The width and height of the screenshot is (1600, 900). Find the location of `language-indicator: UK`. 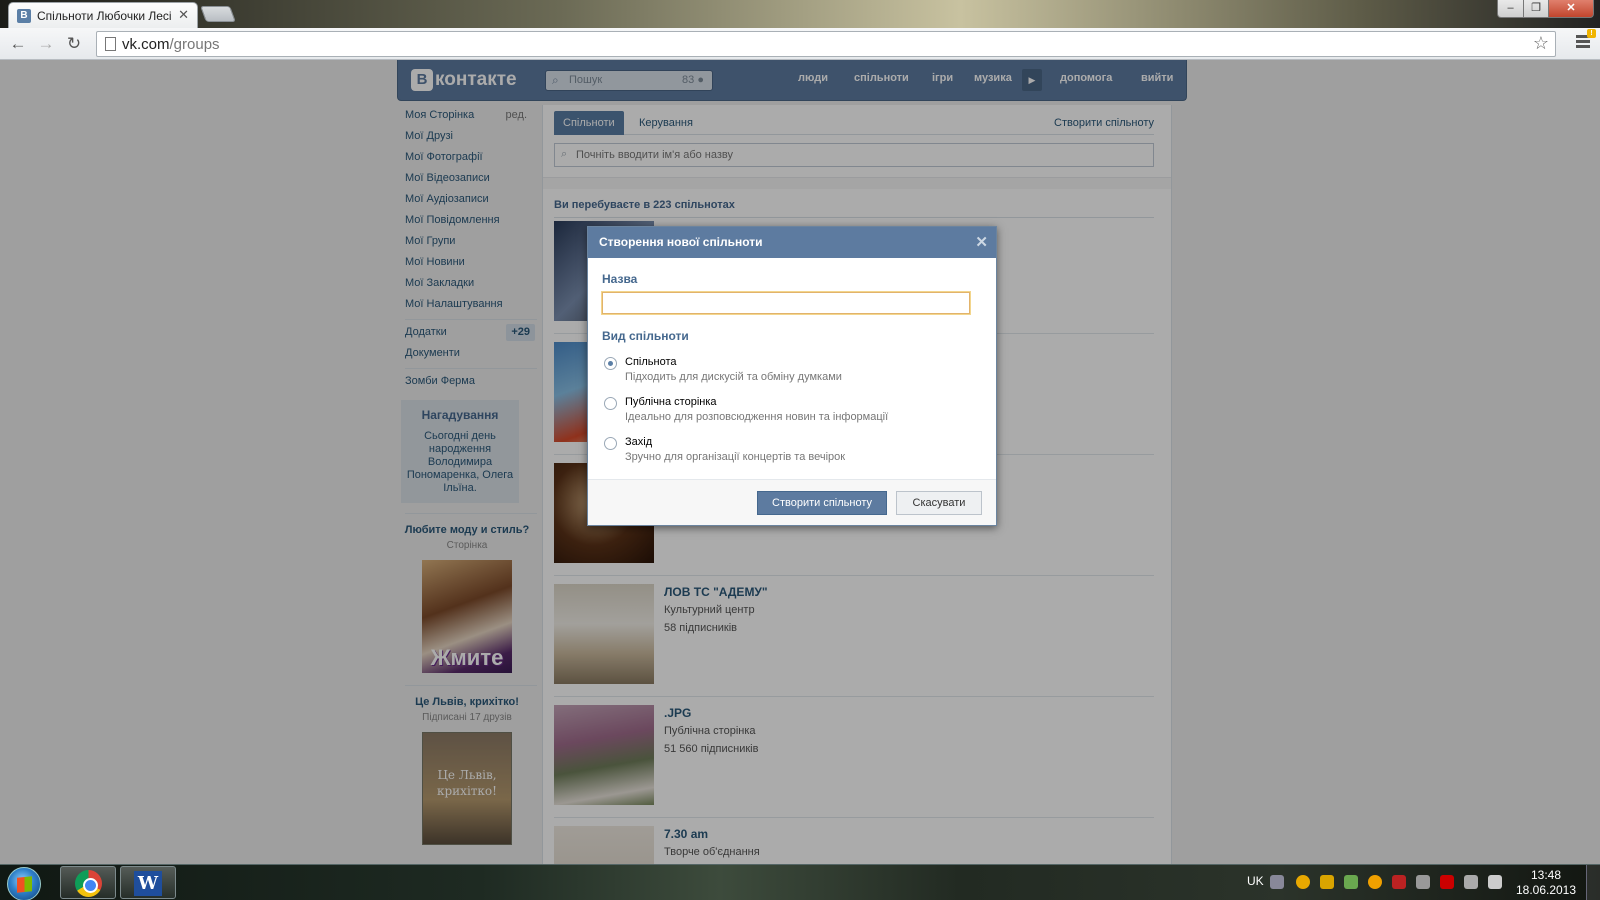

language-indicator: UK is located at coordinates (1255, 881).